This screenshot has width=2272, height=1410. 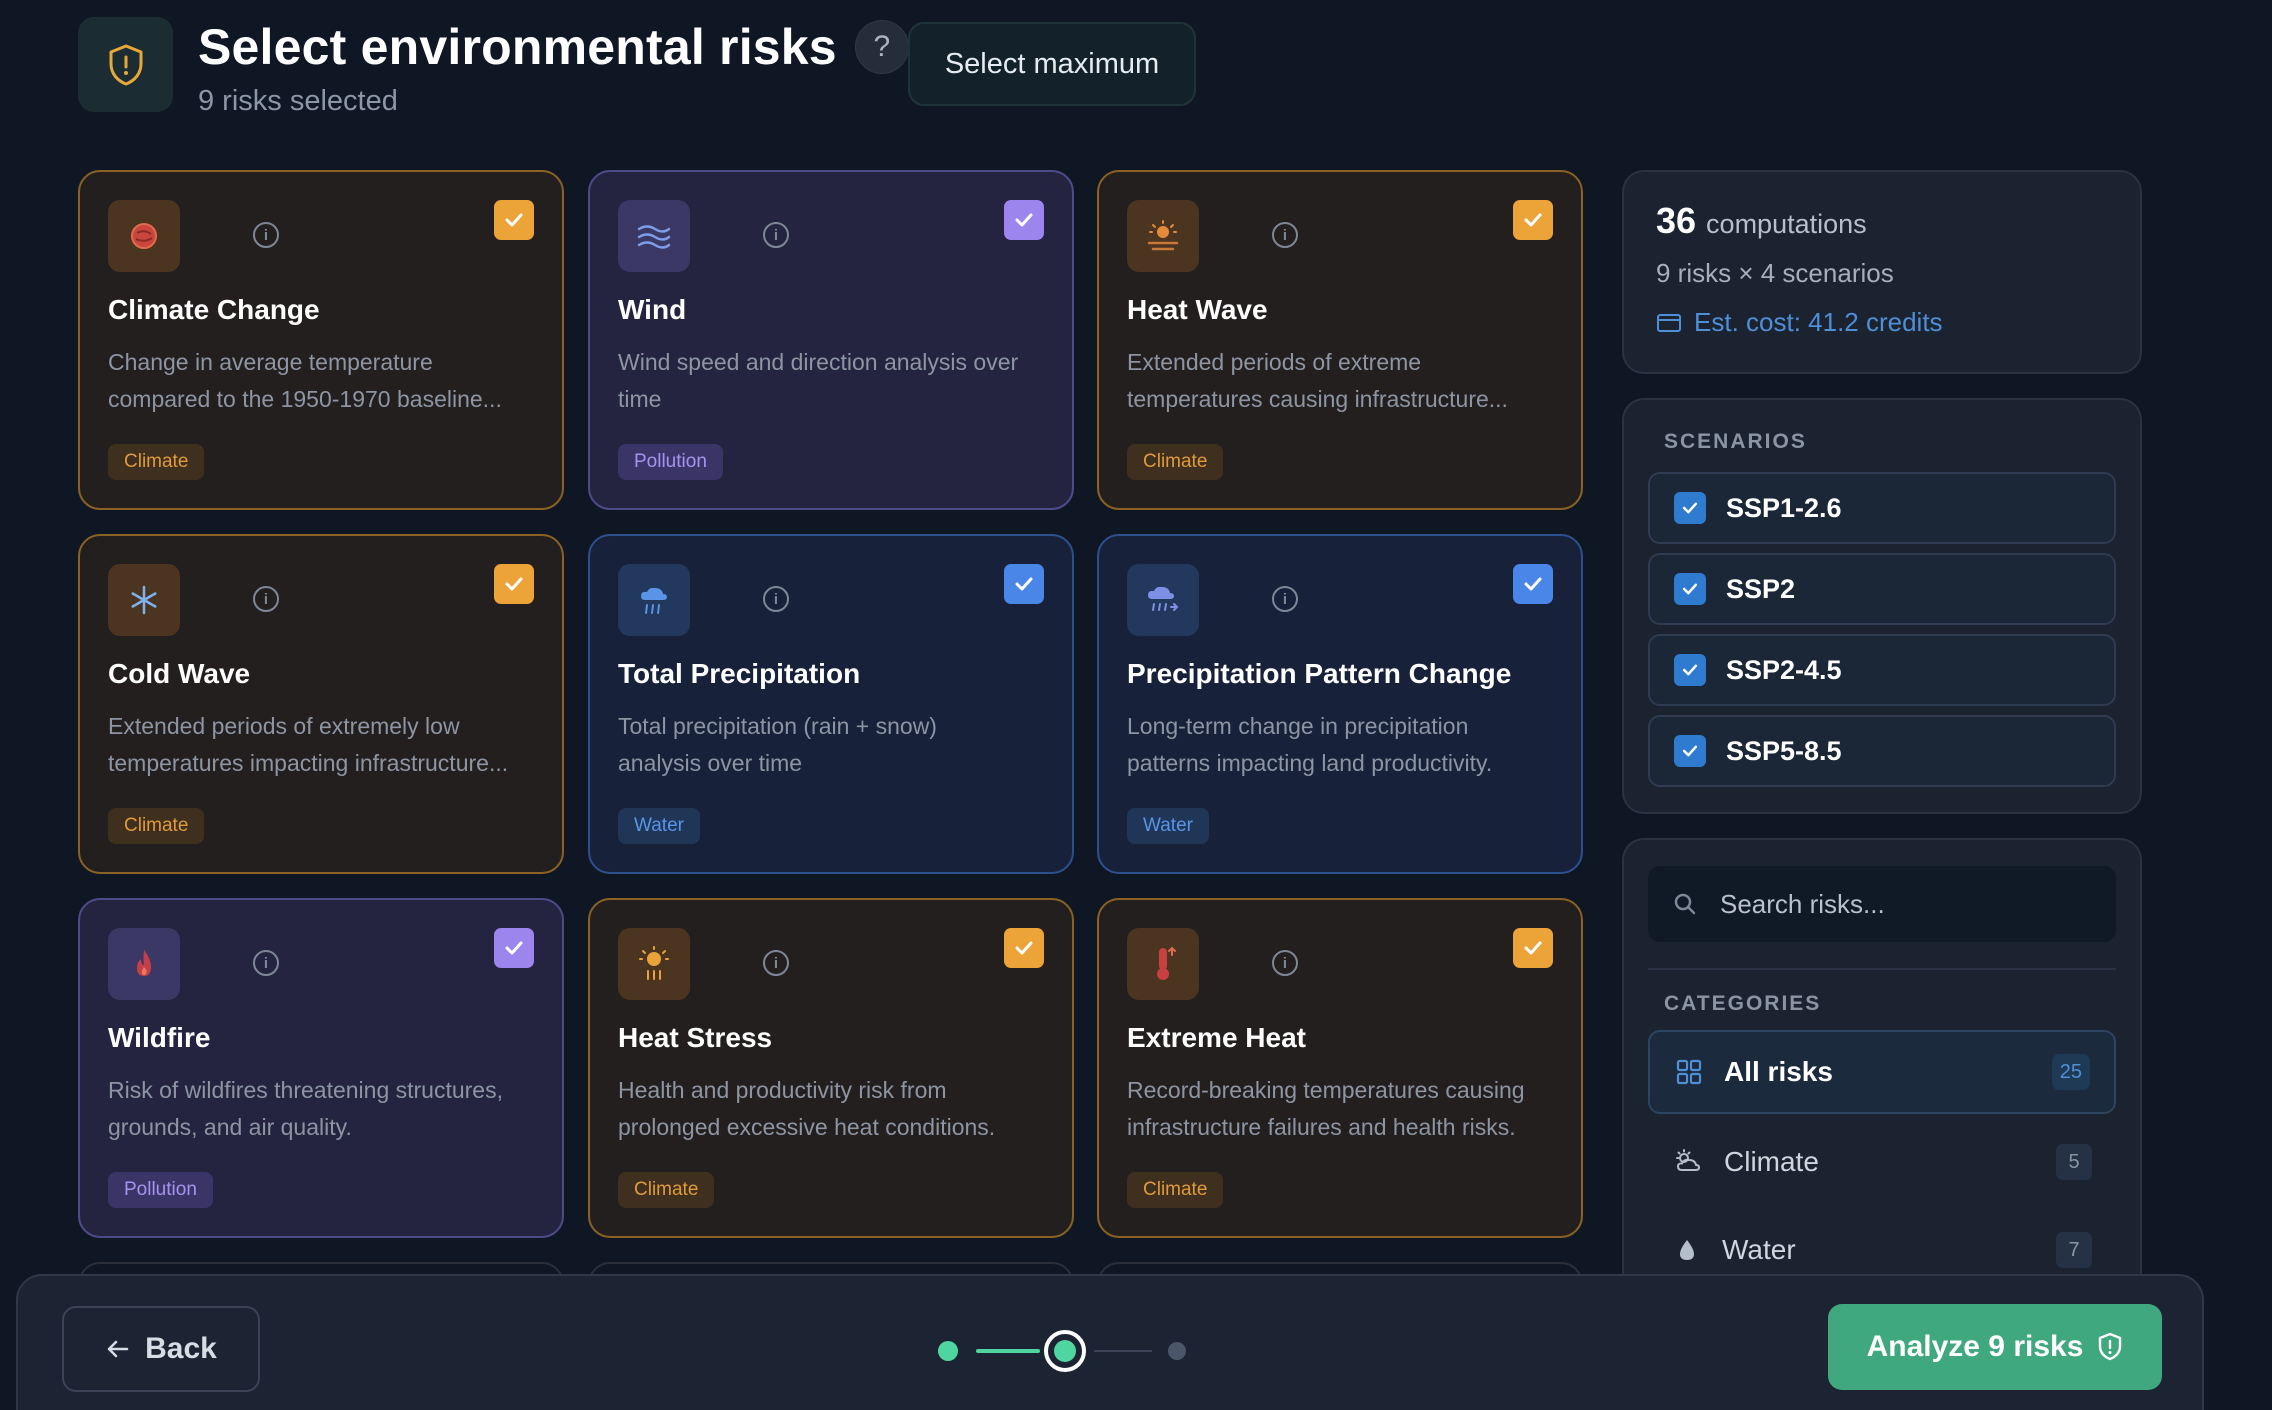 I want to click on sun-horizon-icon, so click(x=1163, y=236).